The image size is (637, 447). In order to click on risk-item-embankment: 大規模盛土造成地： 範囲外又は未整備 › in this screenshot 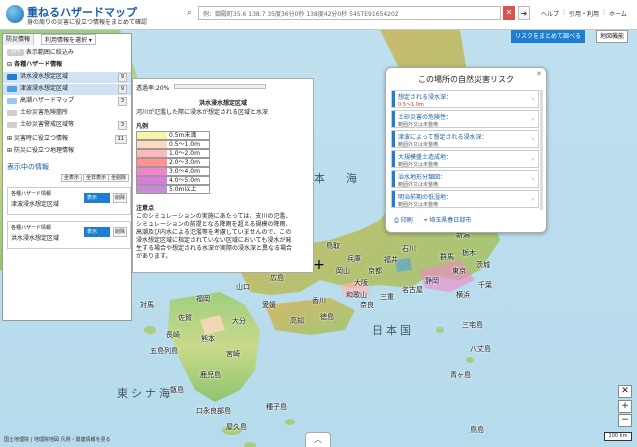, I will do `click(465, 159)`.